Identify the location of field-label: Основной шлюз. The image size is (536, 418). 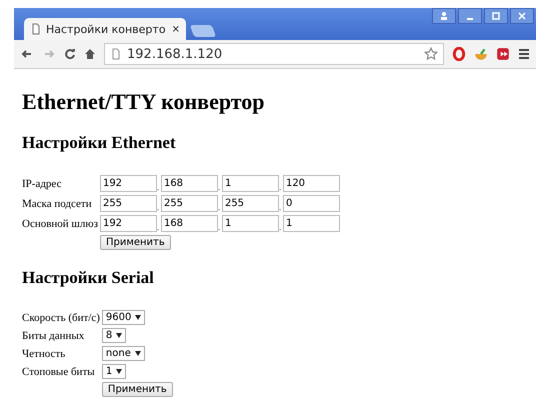
(60, 224).